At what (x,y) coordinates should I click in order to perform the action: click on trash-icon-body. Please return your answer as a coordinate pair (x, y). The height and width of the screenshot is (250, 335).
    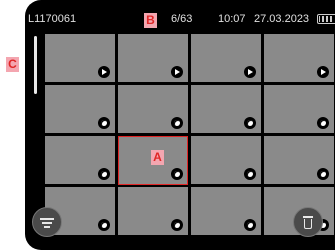
    Looking at the image, I should click on (308, 224).